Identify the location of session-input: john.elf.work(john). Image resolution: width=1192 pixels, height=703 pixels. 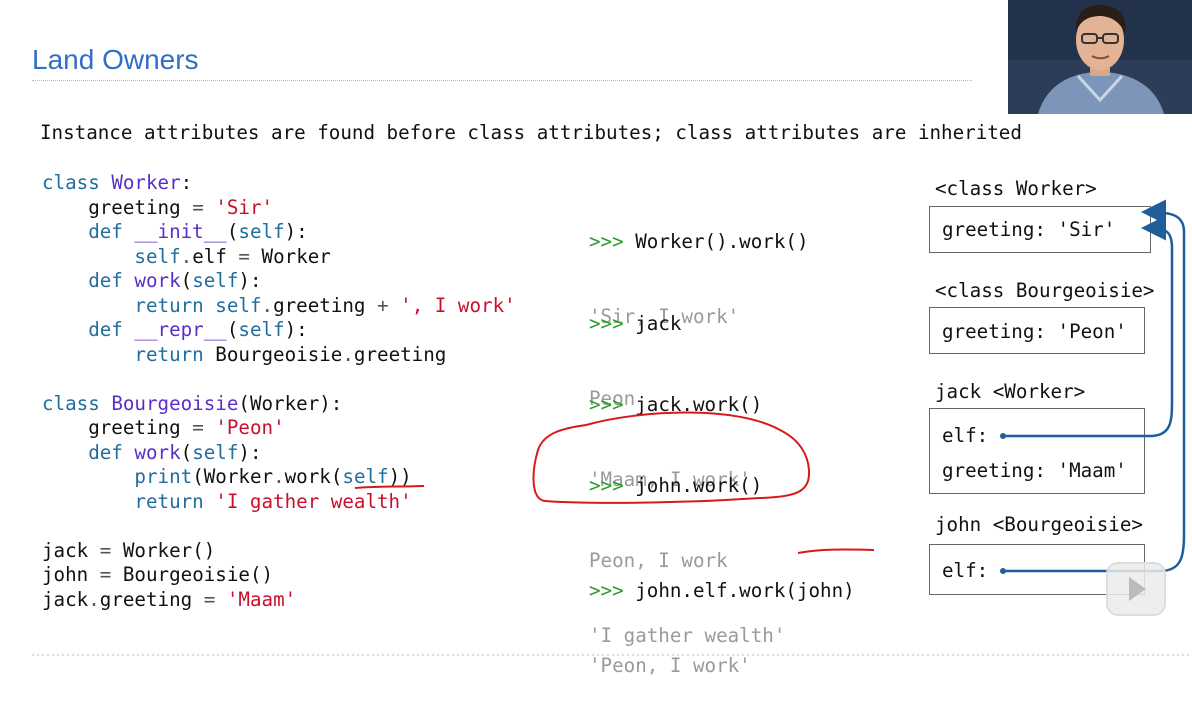
(745, 590).